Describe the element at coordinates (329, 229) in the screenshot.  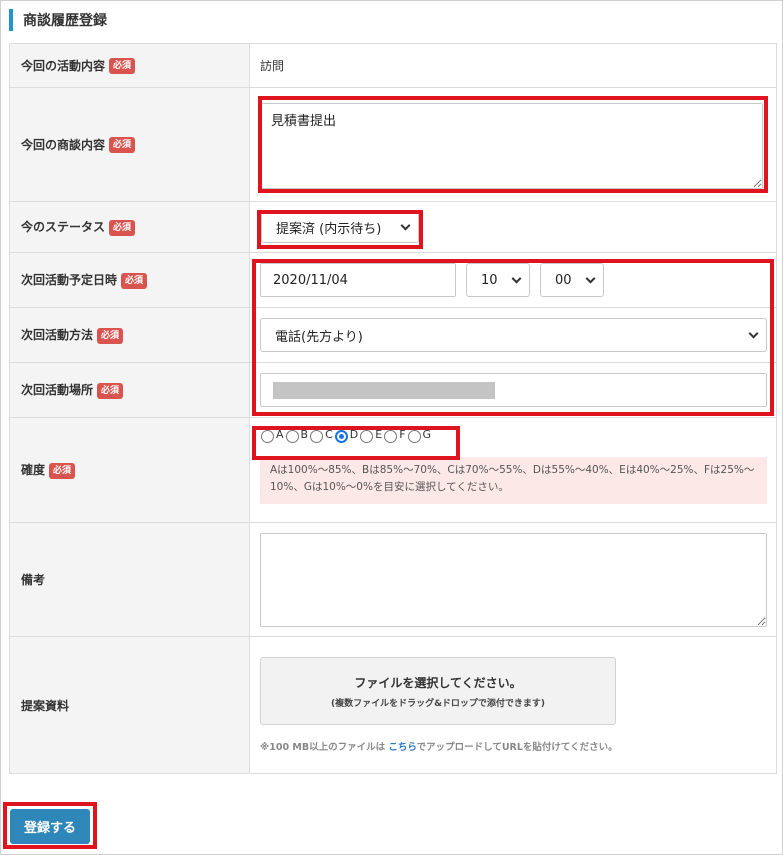
I see `status-select-value: 提案済 (内示待ち)` at that location.